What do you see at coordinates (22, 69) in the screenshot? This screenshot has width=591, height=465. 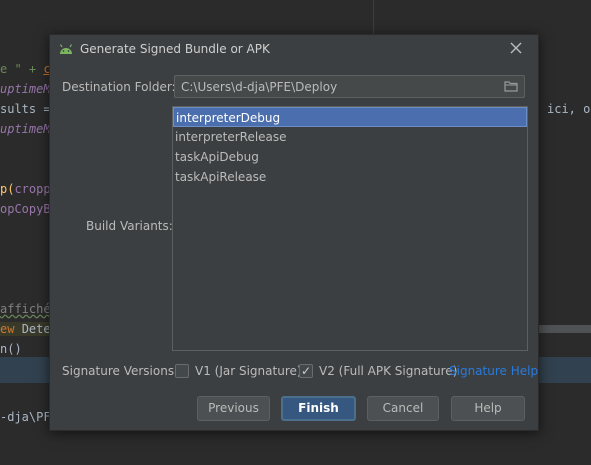 I see `code-token: e " +` at bounding box center [22, 69].